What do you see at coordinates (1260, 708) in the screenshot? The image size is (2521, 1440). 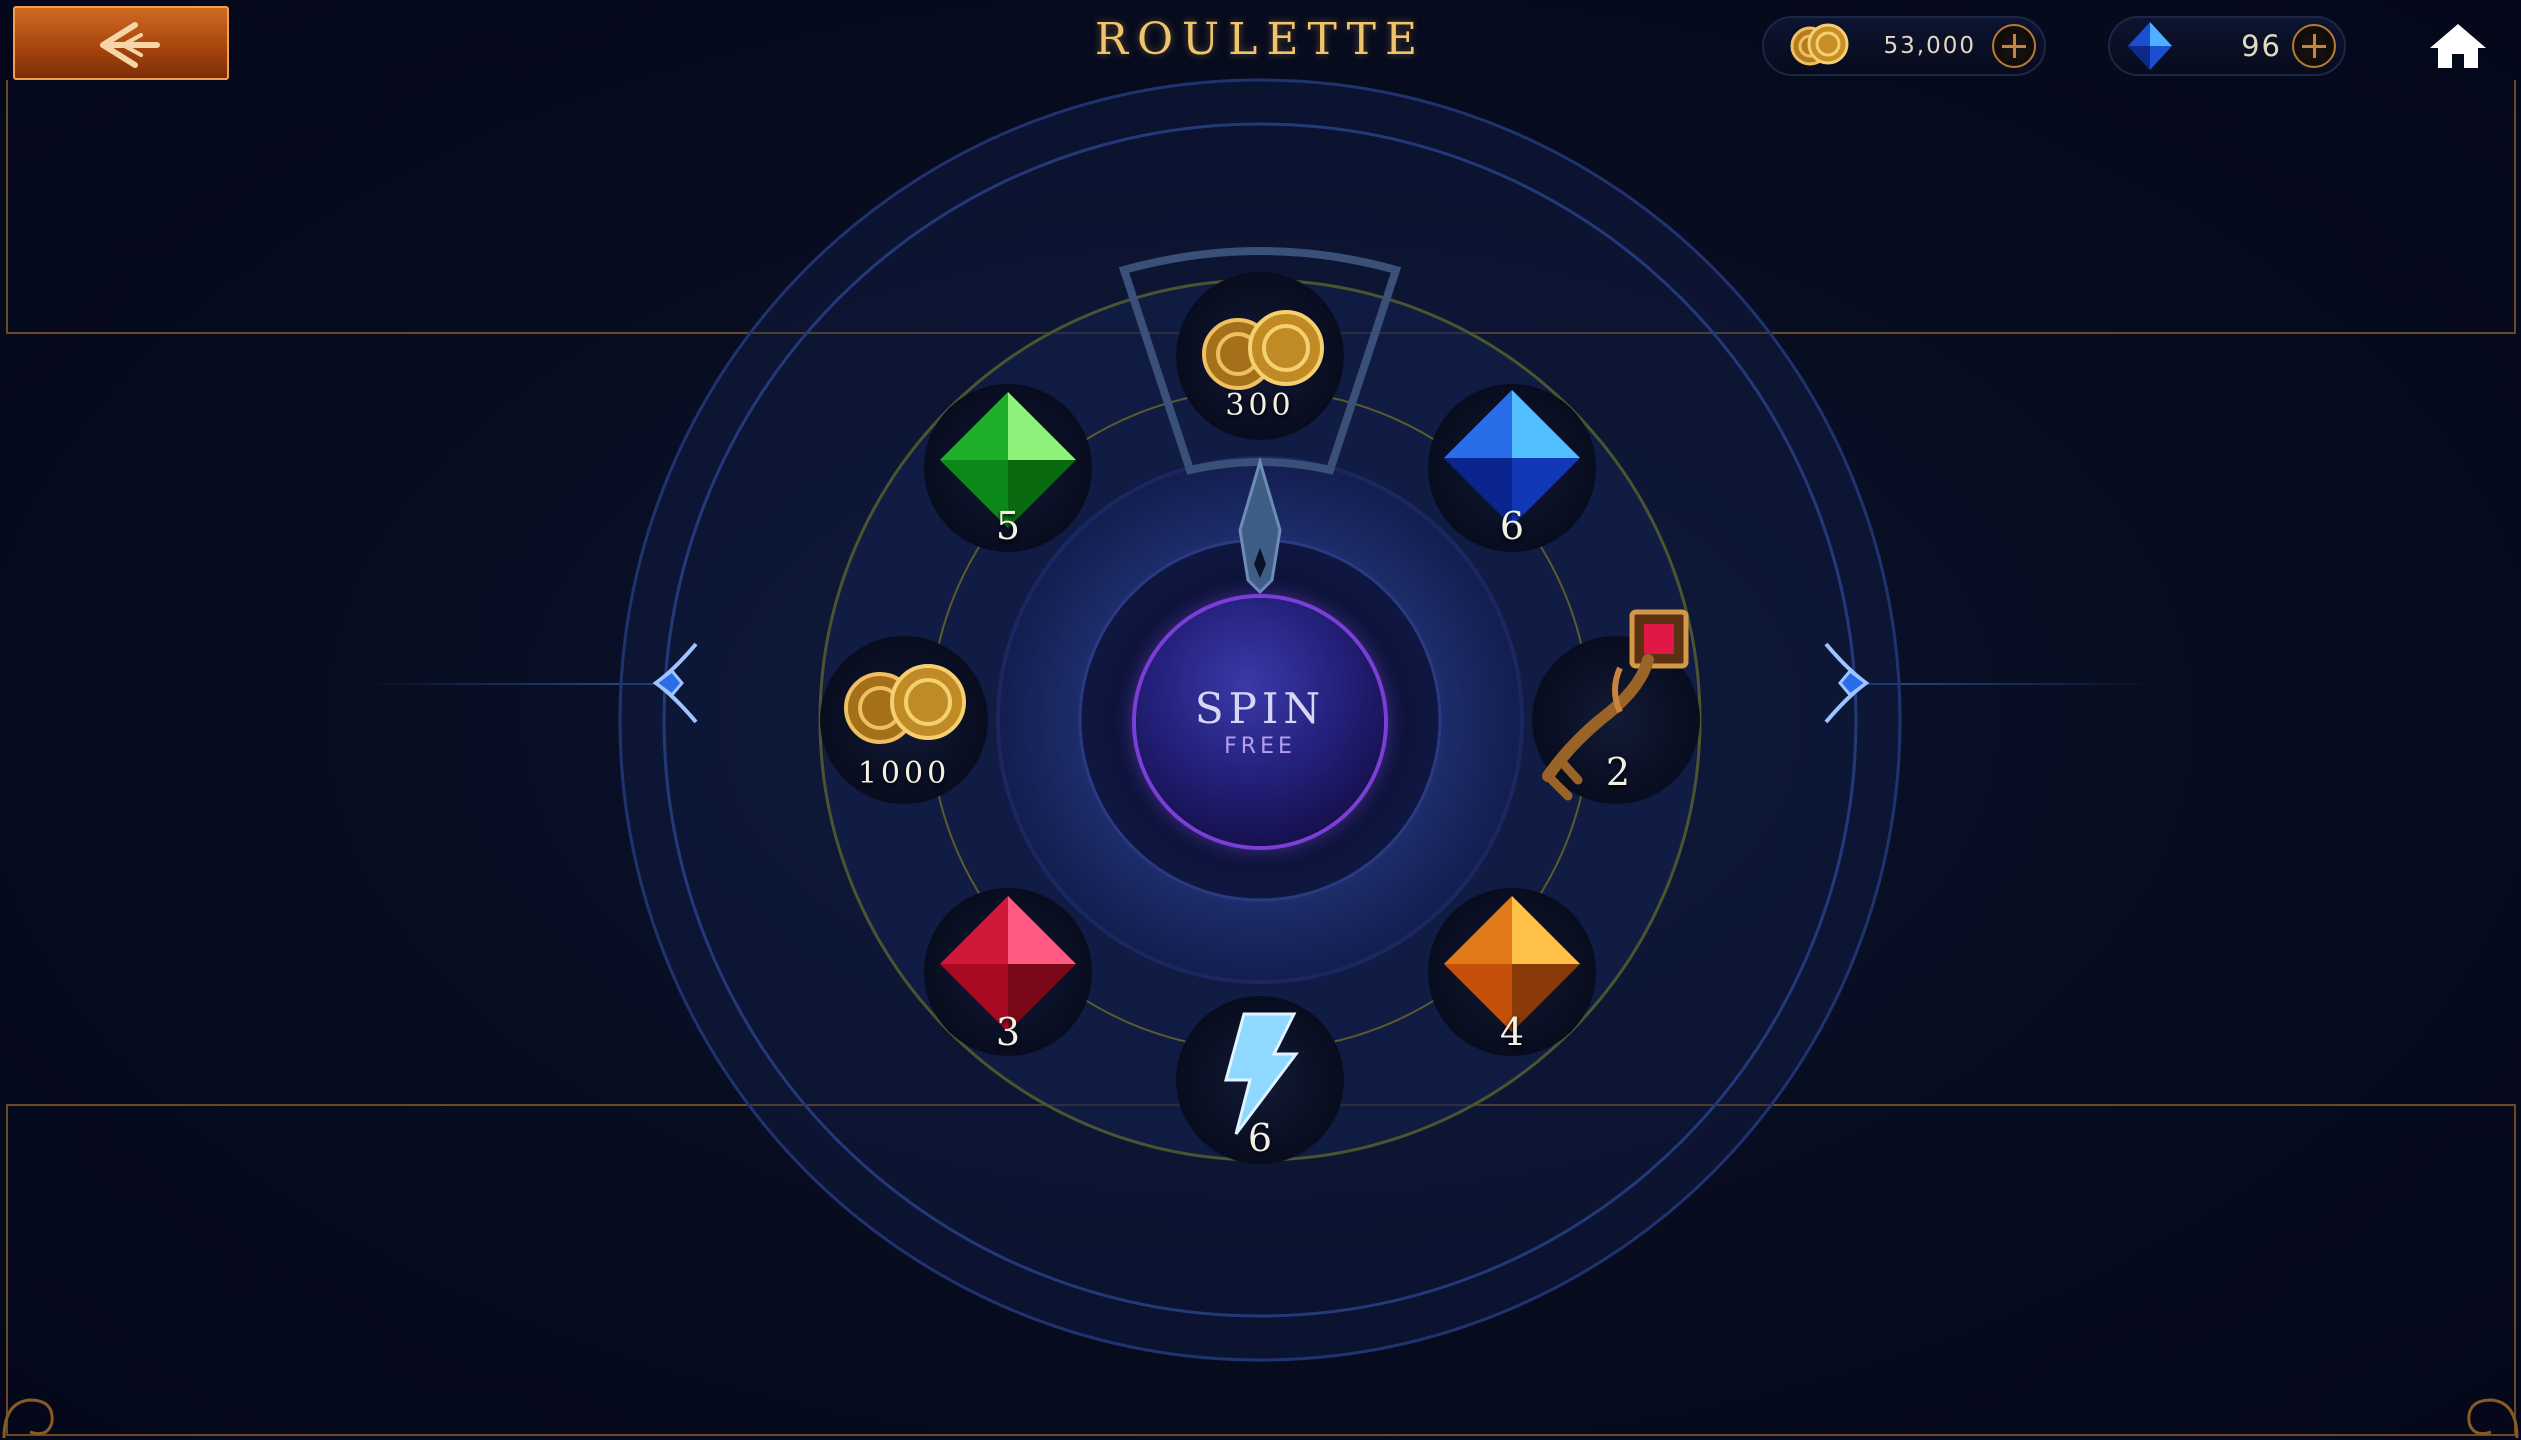 I see `spin-label: SPIN` at bounding box center [1260, 708].